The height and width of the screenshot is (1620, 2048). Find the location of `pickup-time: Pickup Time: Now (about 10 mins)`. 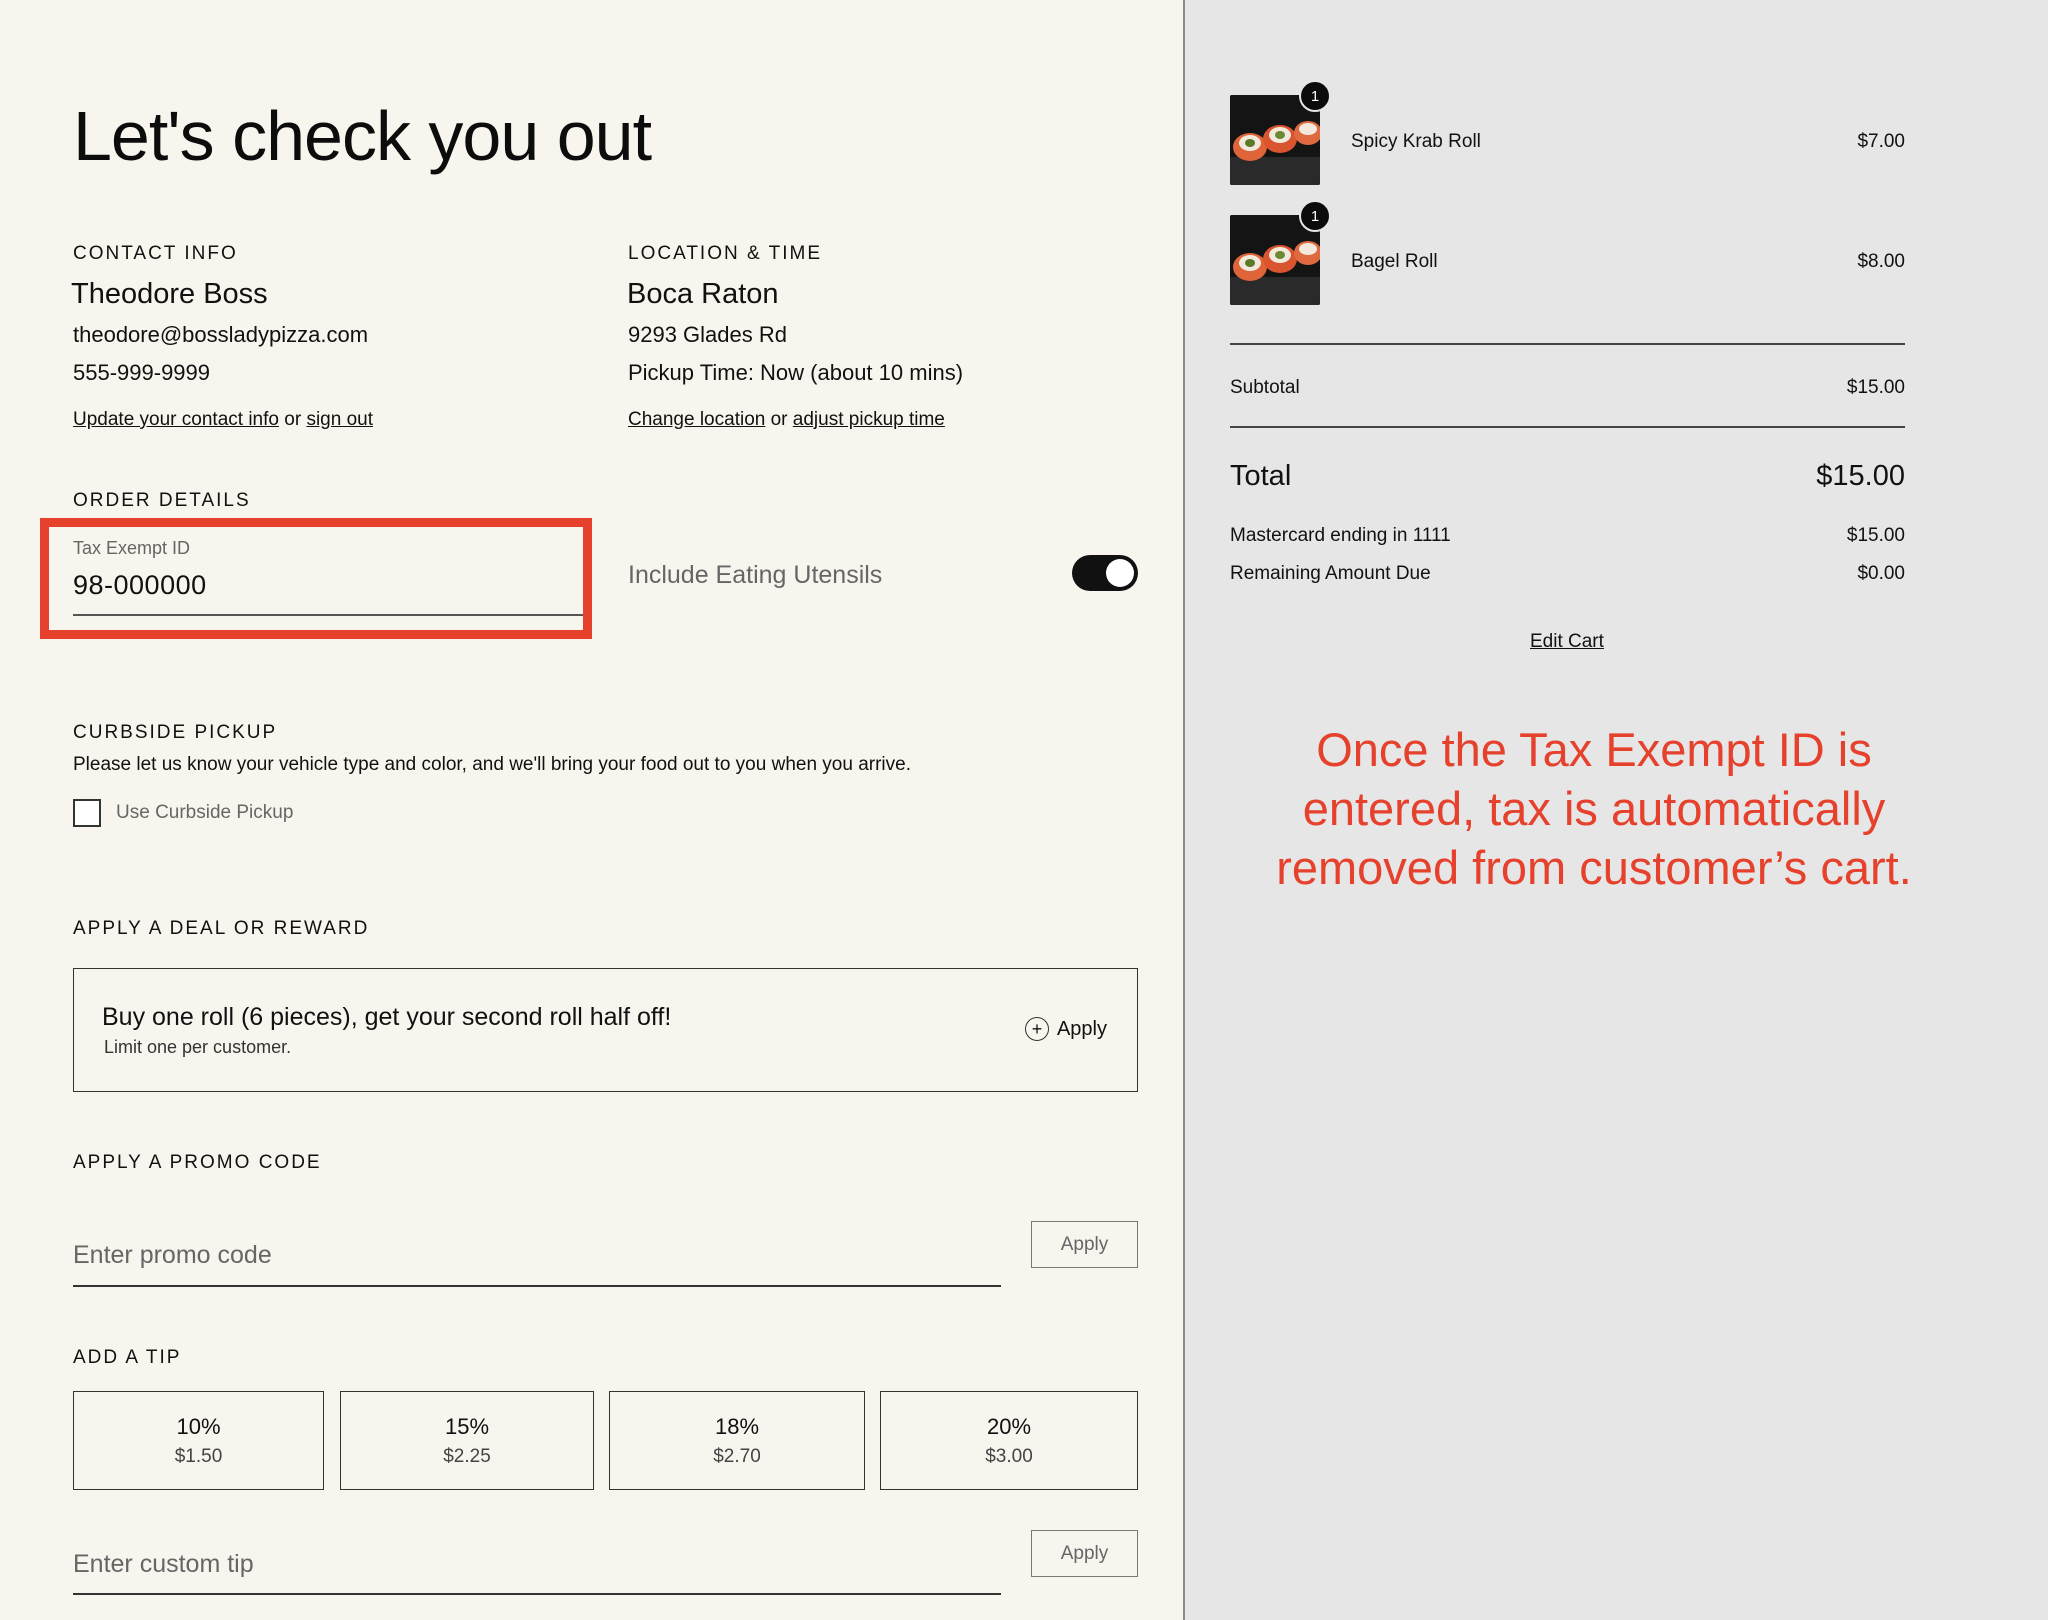

pickup-time: Pickup Time: Now (about 10 mins) is located at coordinates (796, 372).